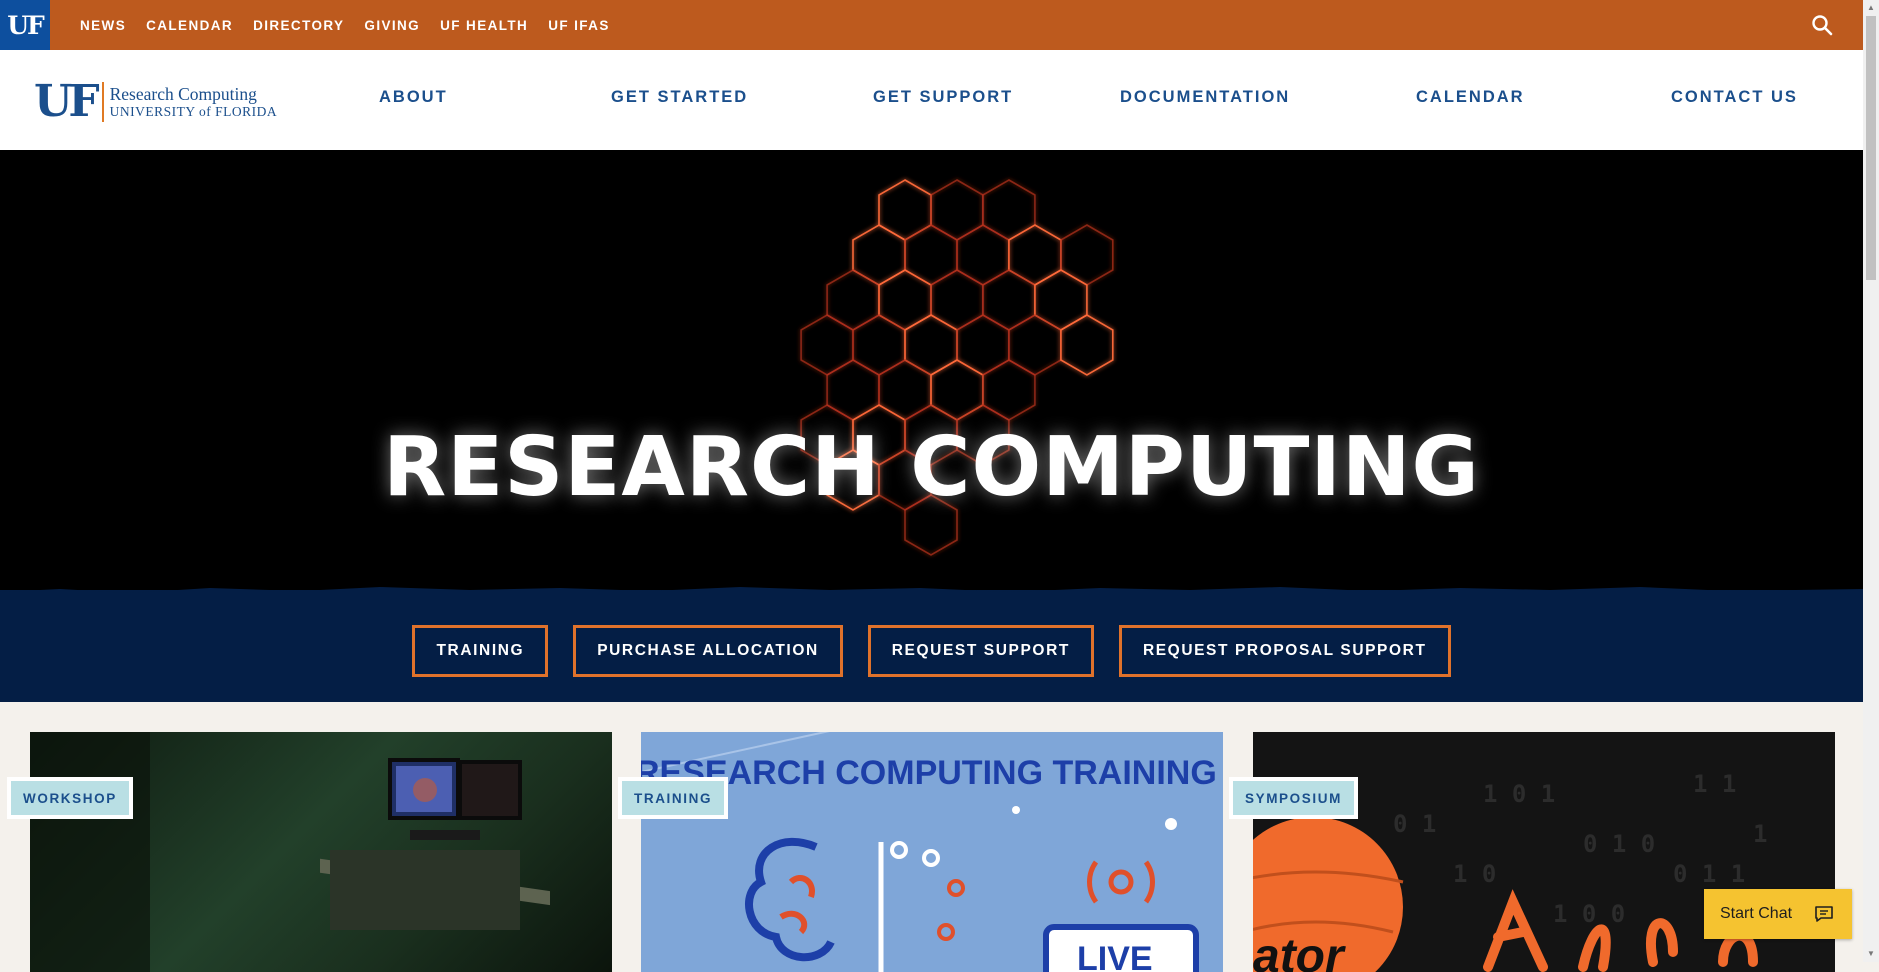 This screenshot has height=972, width=1879. I want to click on workshop-badge: WORKSHOP, so click(70, 798).